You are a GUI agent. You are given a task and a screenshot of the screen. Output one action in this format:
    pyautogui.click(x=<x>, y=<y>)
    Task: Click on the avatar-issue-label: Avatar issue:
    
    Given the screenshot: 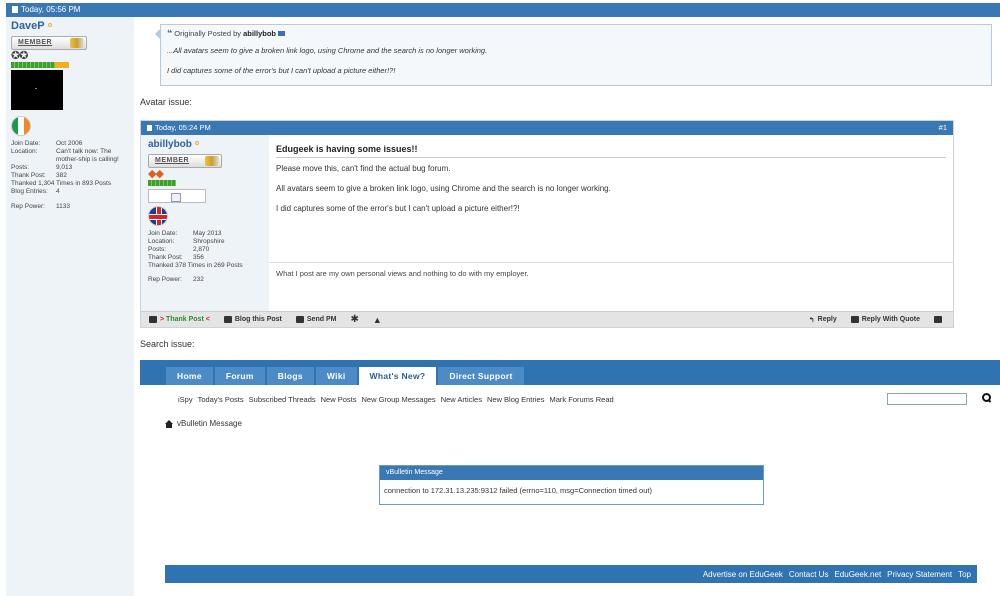 What is the action you would take?
    pyautogui.click(x=166, y=102)
    